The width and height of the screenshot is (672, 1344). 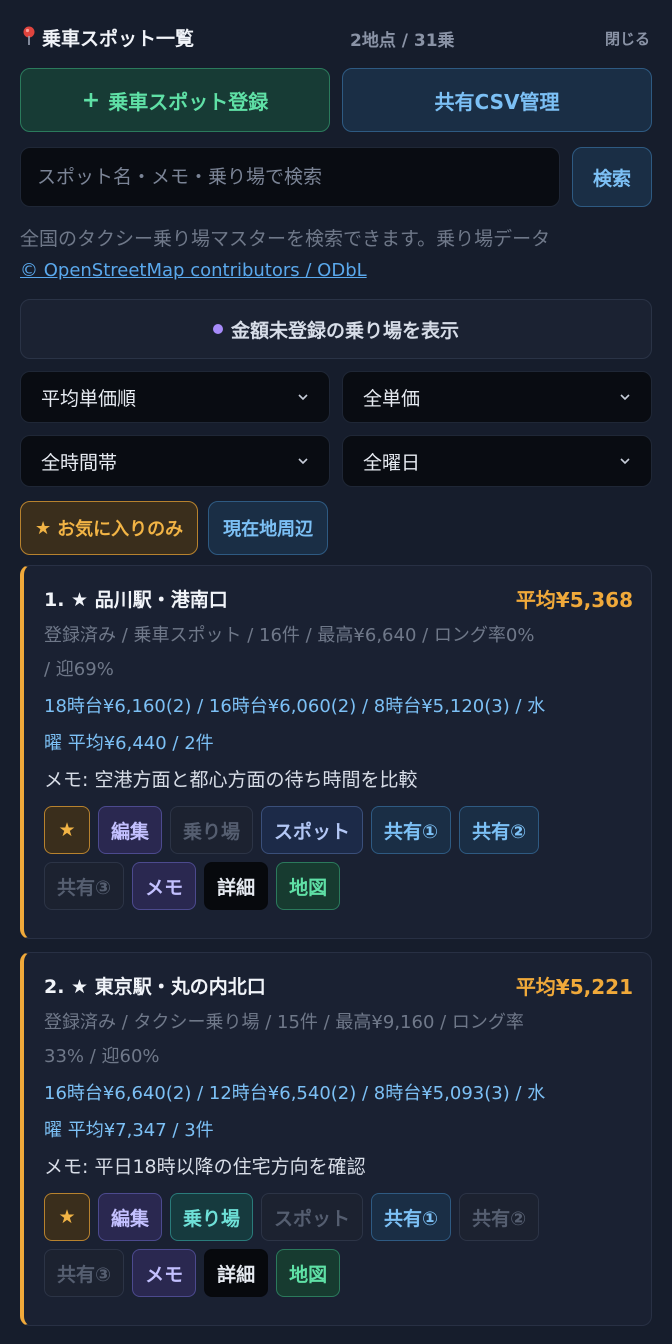 What do you see at coordinates (205, 1167) in the screenshot?
I see `spot-memo: メモ: 平日18時以降の住宅方向を確認` at bounding box center [205, 1167].